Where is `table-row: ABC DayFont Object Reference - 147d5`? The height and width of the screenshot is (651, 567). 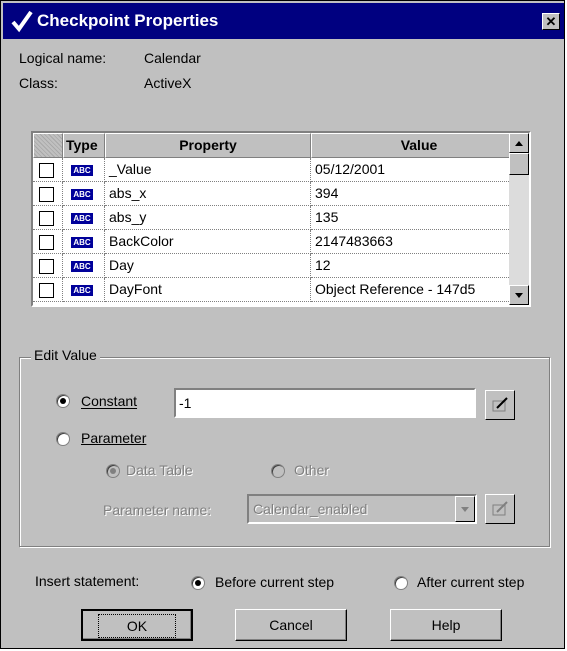 table-row: ABC DayFont Object Reference - 147d5 is located at coordinates (280, 290).